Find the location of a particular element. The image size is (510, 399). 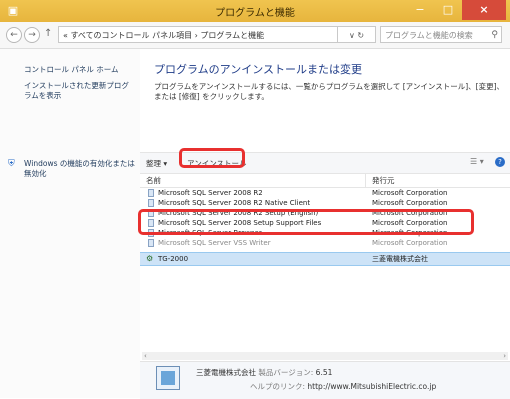

installer-icon is located at coordinates (168, 378).